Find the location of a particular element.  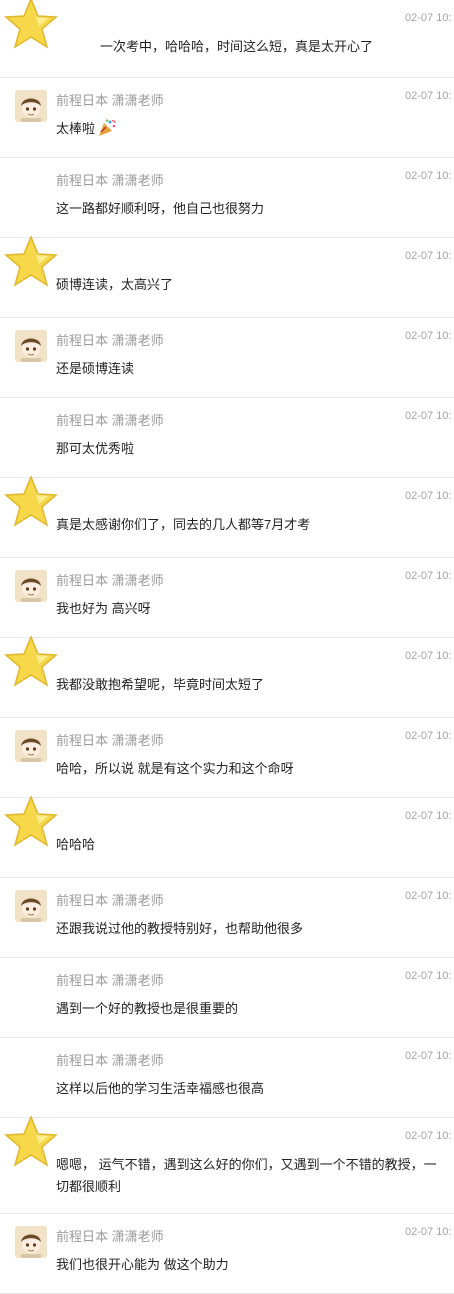

student-message: 02-07 10: 我都没敢抱希望呢，毕竟时间太短了 is located at coordinates (227, 676).